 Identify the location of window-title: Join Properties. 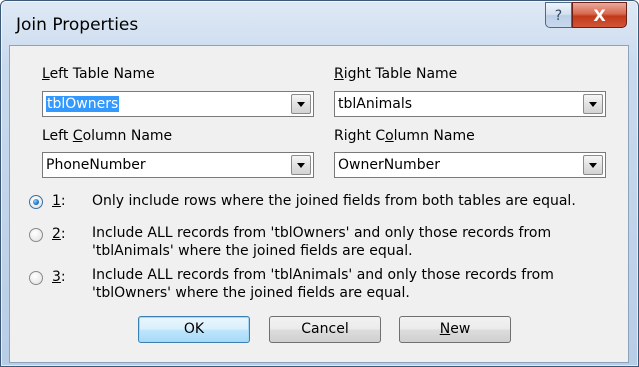
(77, 25).